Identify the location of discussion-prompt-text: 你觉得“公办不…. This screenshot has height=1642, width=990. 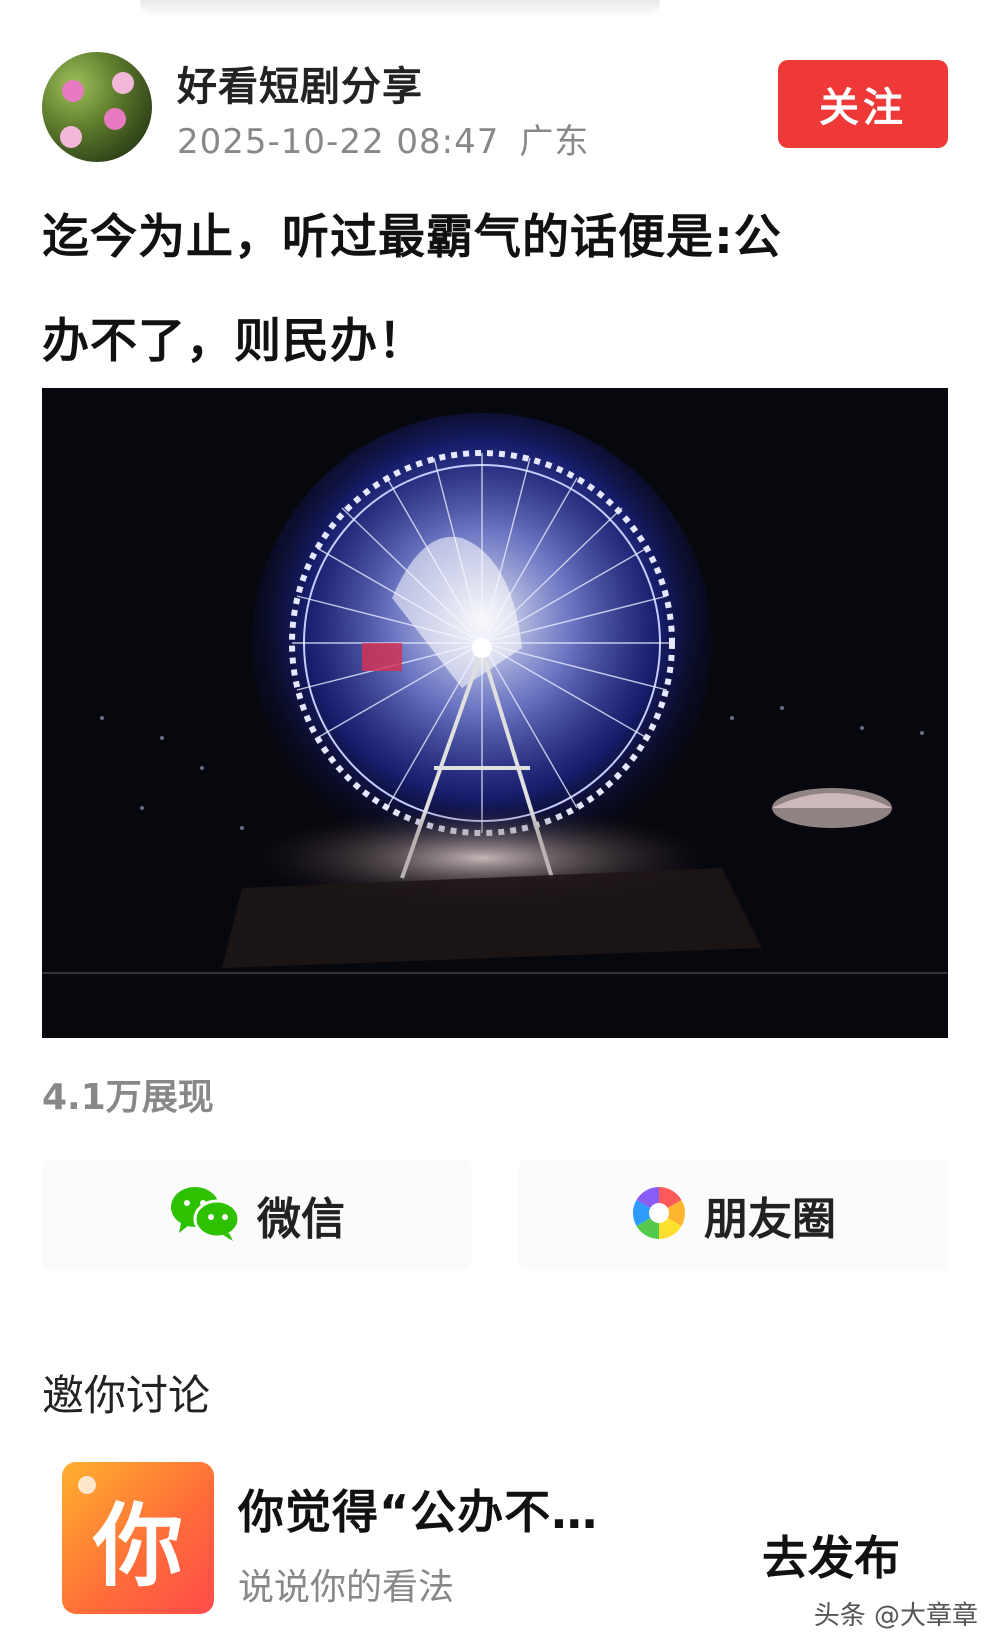
(418, 1512).